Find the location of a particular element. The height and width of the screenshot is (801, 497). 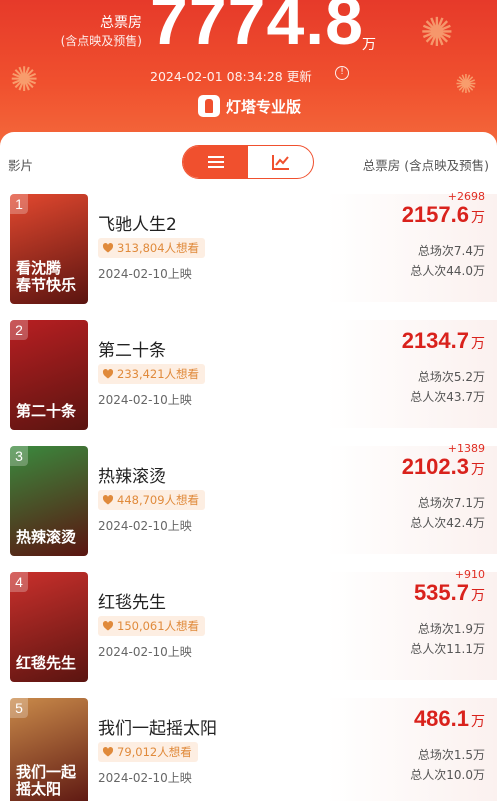

movie-poster: 1 看沈腾 春节快乐 is located at coordinates (49, 249).